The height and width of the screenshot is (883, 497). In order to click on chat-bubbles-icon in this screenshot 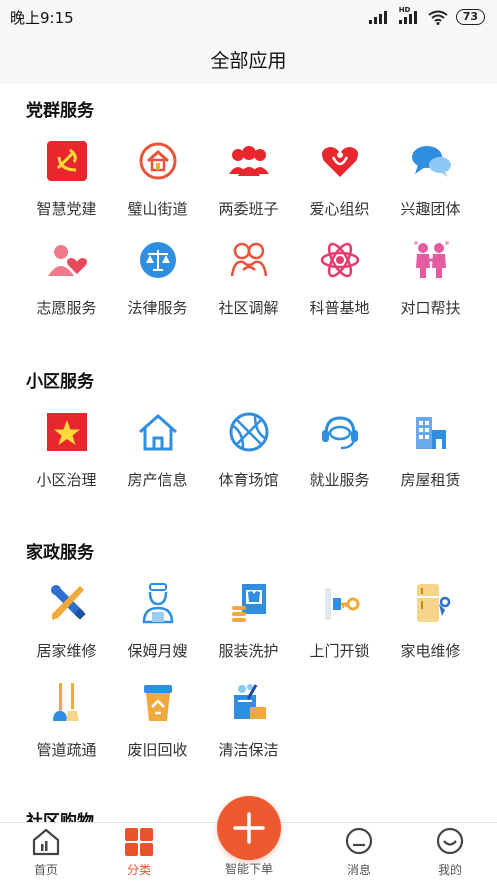, I will do `click(431, 161)`.